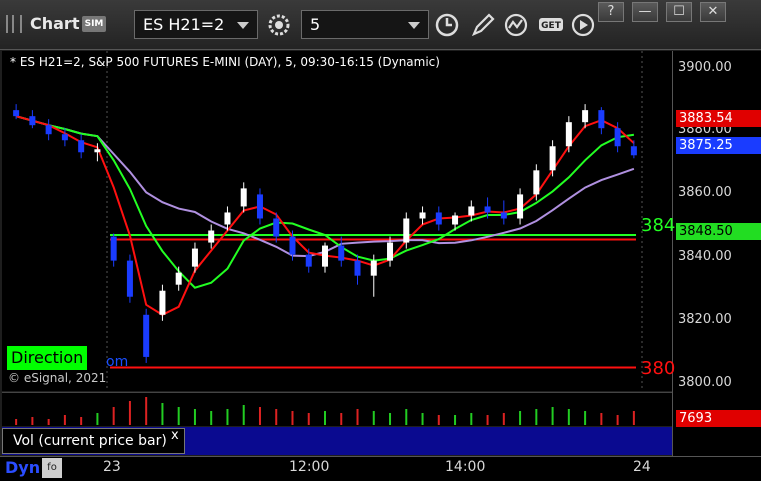  I want to click on interval-select: 5, so click(365, 24).